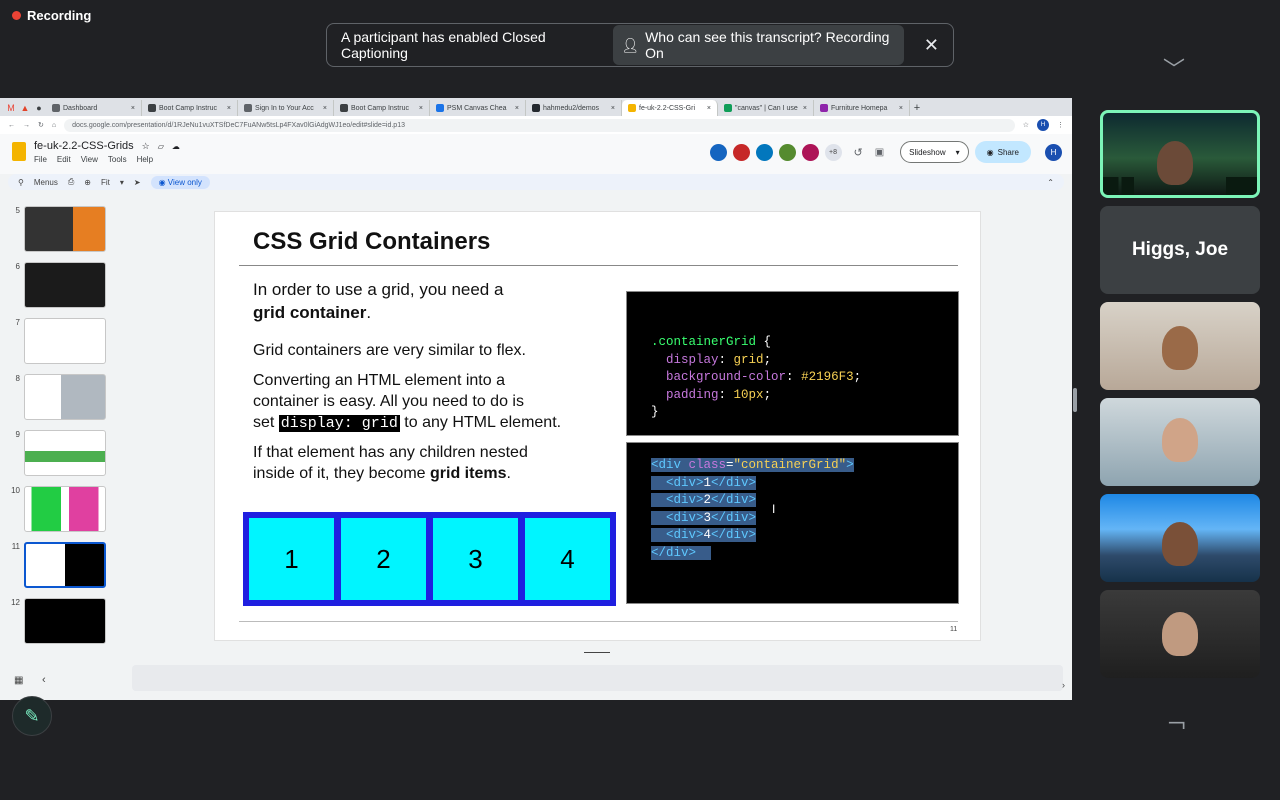  Describe the element at coordinates (56, 341) in the screenshot. I see `slide-thumbnail: 7` at that location.